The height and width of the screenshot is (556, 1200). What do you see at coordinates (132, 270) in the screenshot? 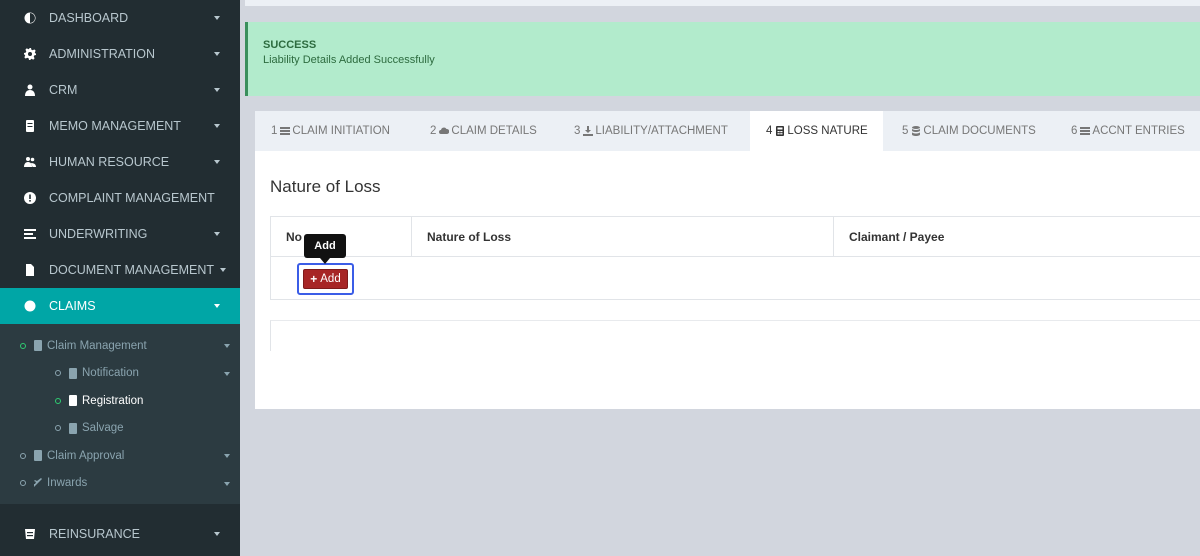
I see `sidebar-item-label: DOCUMENT MANAGEMENT` at bounding box center [132, 270].